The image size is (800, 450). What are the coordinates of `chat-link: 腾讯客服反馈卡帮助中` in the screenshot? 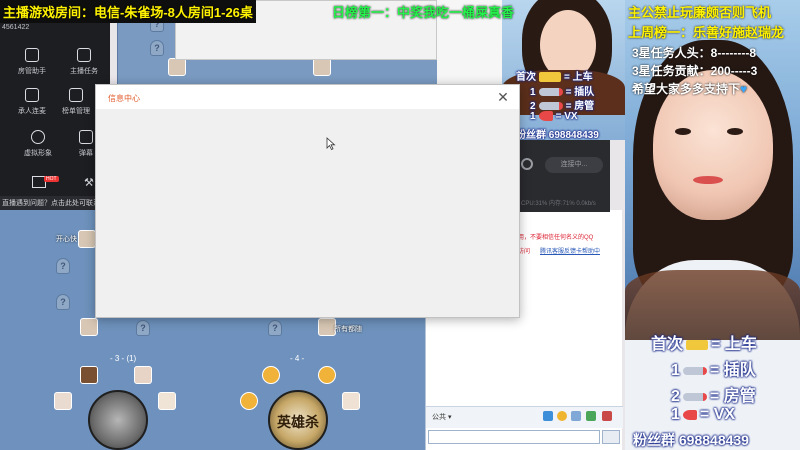 It's located at (570, 250).